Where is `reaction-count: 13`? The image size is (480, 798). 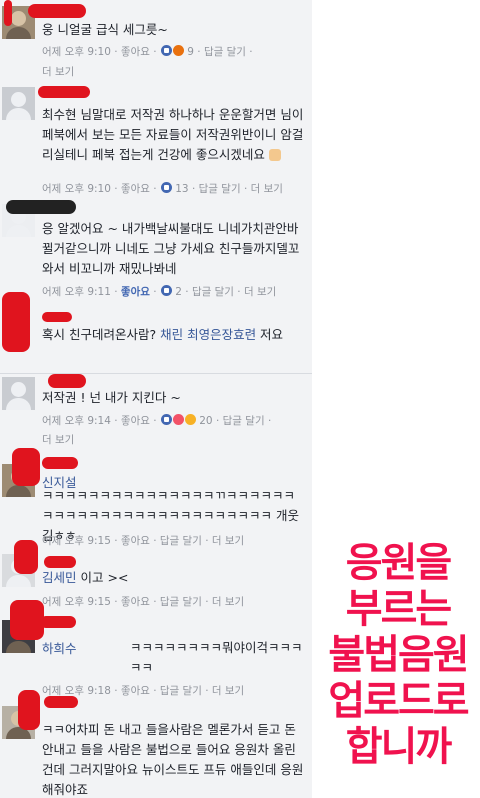 reaction-count: 13 is located at coordinates (181, 189).